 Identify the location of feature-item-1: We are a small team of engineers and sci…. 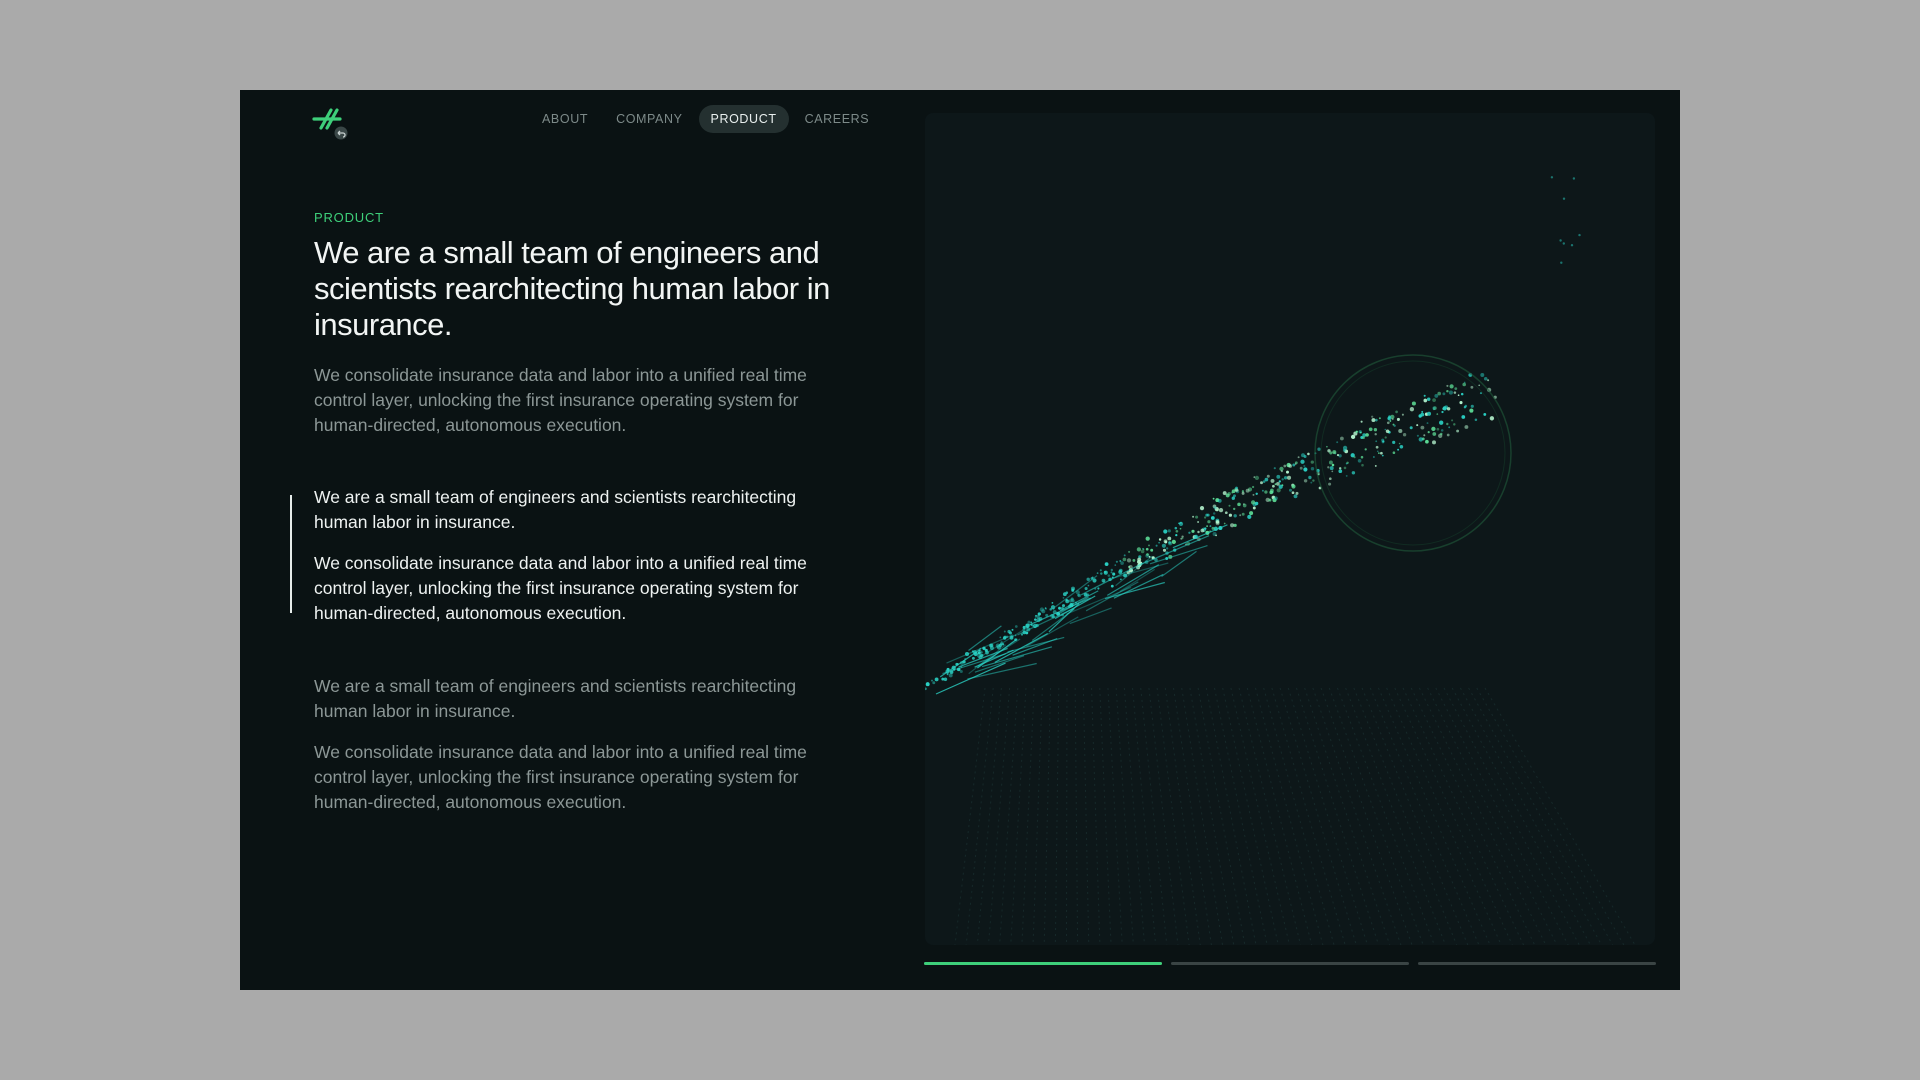
(574, 563).